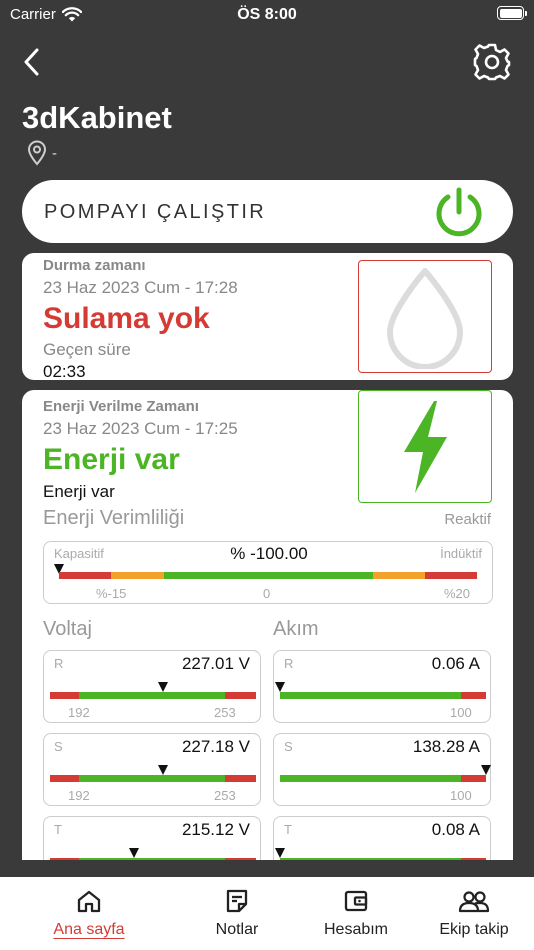  Describe the element at coordinates (54, 153) in the screenshot. I see `location-text: -` at that location.